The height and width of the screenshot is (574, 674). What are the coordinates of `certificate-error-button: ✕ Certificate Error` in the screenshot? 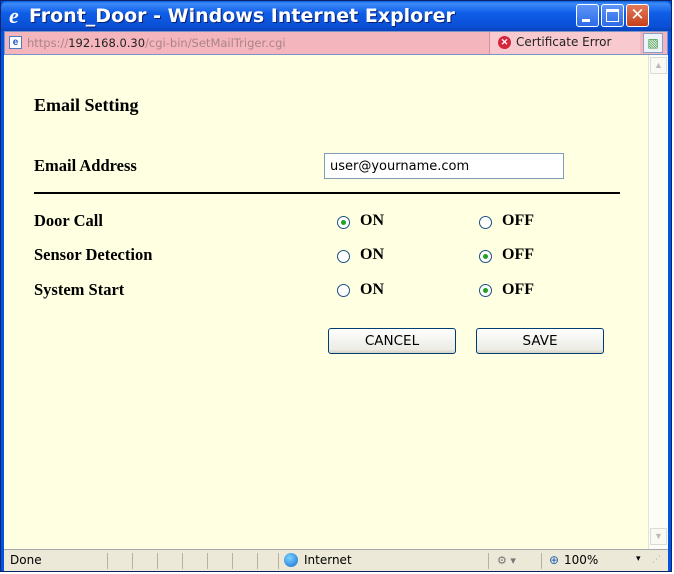 It's located at (564, 43).